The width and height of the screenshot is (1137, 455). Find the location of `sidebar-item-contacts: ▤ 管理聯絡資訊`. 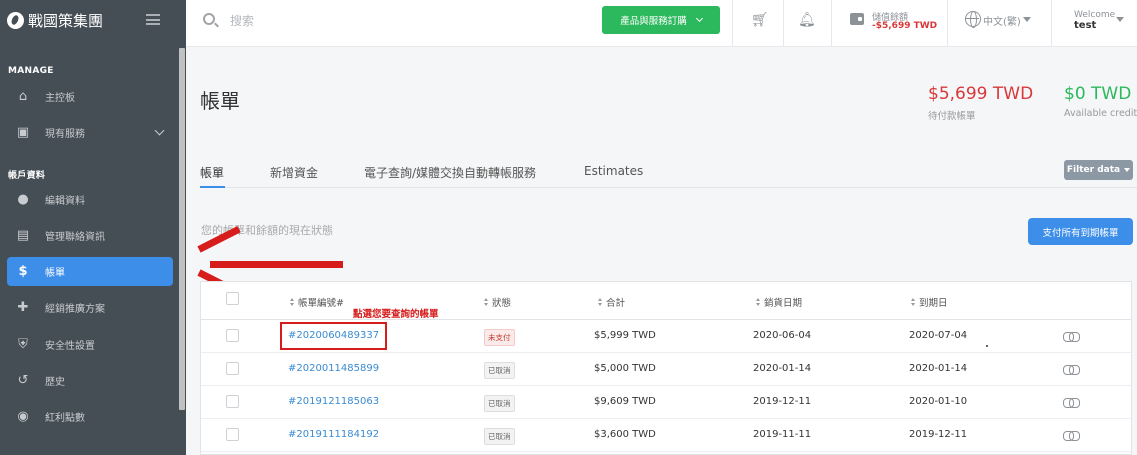

sidebar-item-contacts: ▤ 管理聯絡資訊 is located at coordinates (90, 235).